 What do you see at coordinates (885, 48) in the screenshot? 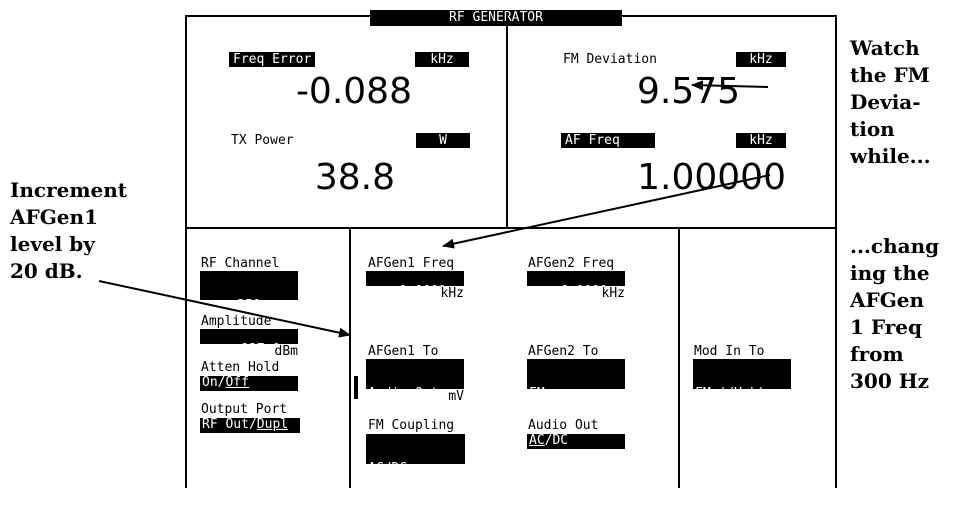
I see `right-top-annotation-line: Watch` at bounding box center [885, 48].